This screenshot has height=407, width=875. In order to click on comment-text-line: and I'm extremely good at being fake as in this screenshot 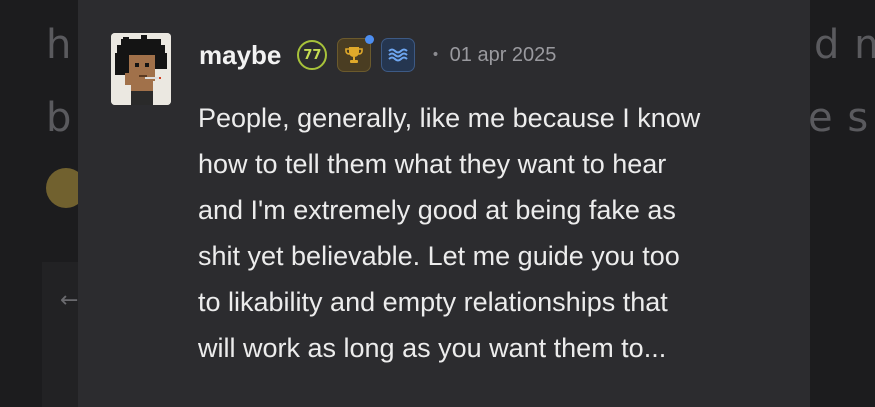, I will do `click(437, 210)`.